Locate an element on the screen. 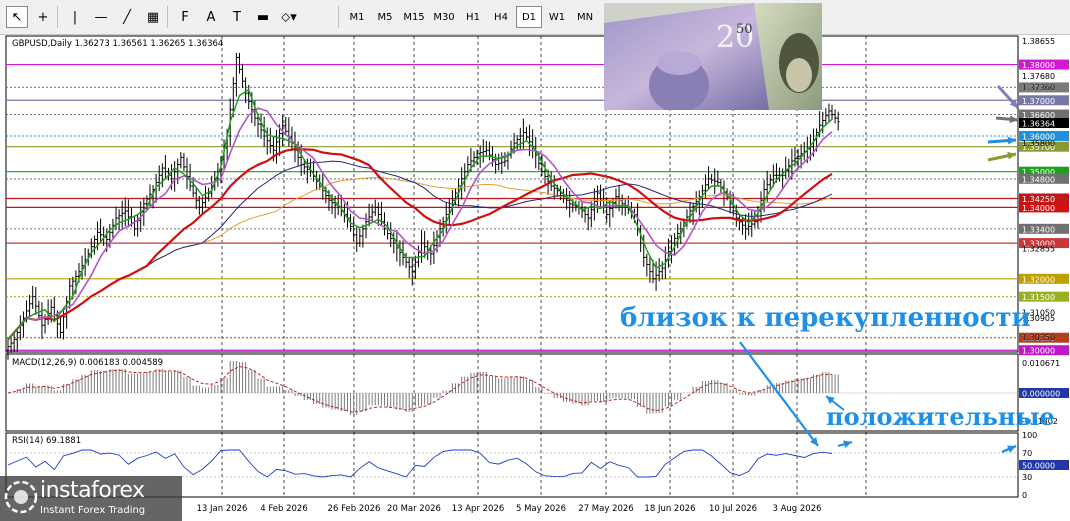 The image size is (1070, 521). rsi-header: RSI(14) 69.1881 is located at coordinates (46, 441).